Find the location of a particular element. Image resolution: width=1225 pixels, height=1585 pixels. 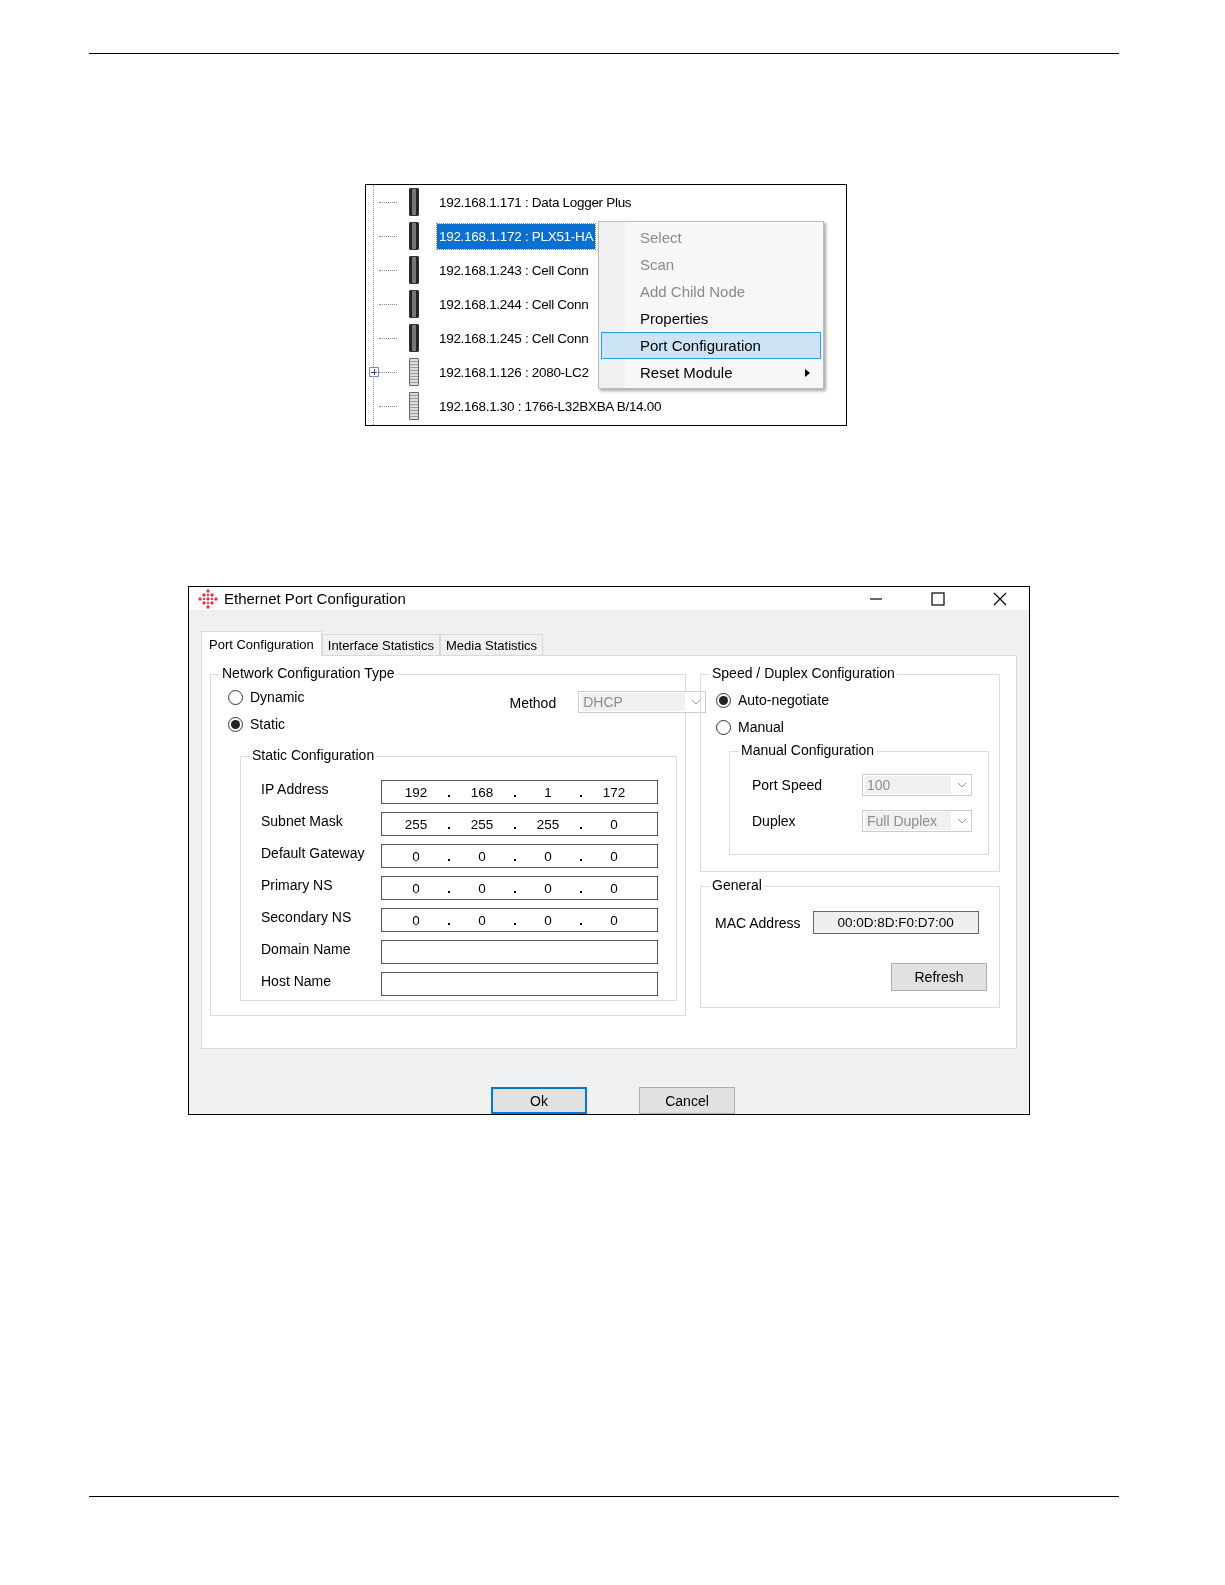

menu-item: Reset Module is located at coordinates (711, 372).